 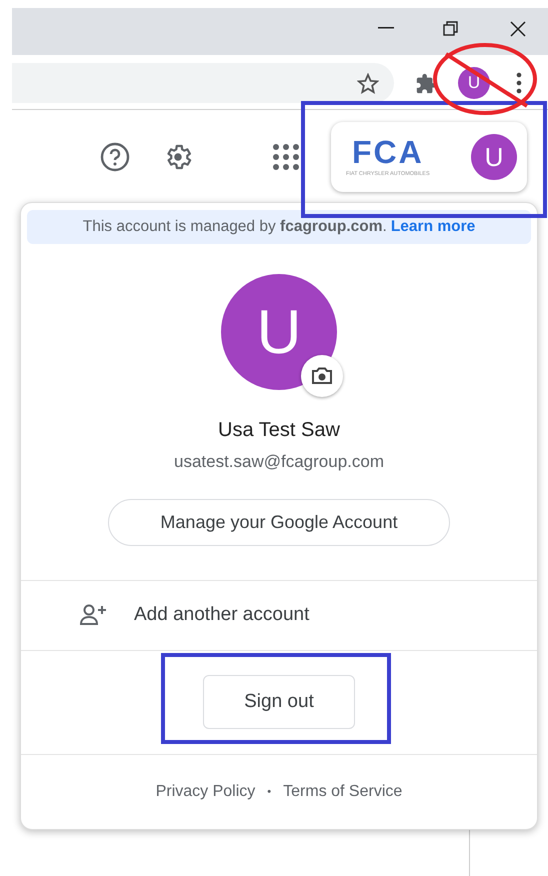 I want to click on close-icon, so click(x=518, y=29).